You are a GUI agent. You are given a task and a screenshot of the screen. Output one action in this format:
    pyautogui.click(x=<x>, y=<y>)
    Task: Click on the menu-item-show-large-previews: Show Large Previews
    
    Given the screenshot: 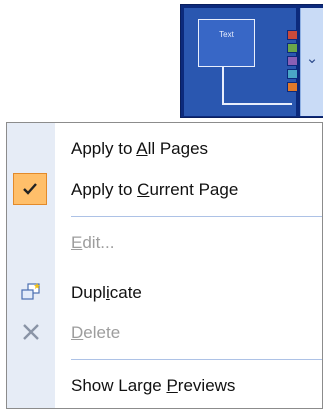 What is the action you would take?
    pyautogui.click(x=164, y=385)
    